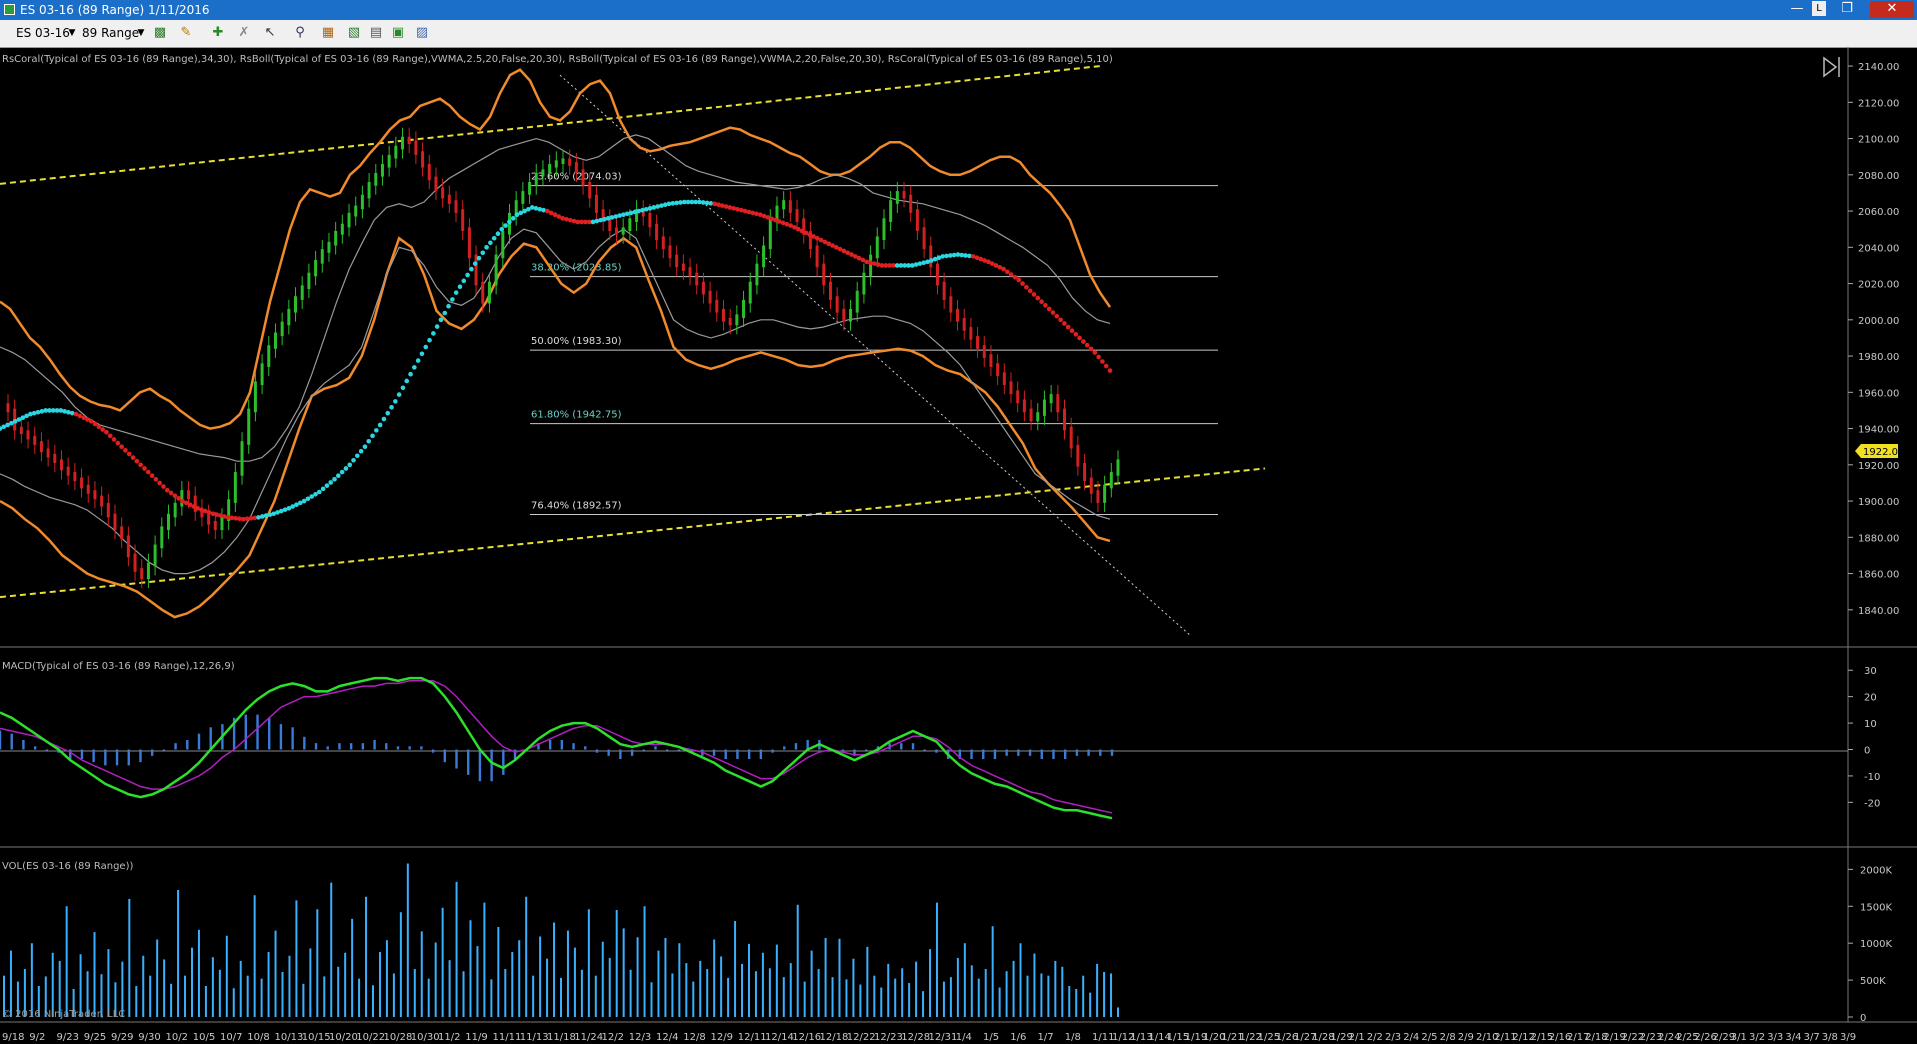  What do you see at coordinates (218, 33) in the screenshot?
I see `crosshair-icon: ✚` at bounding box center [218, 33].